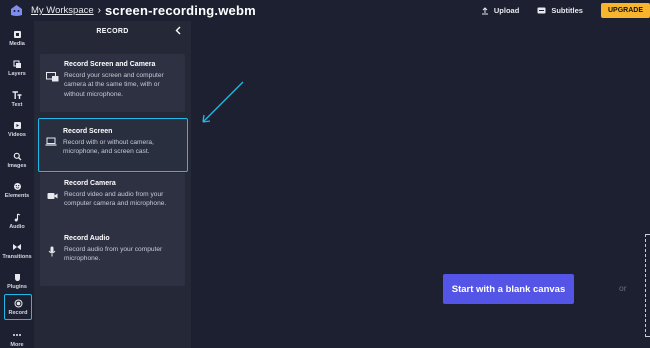  Describe the element at coordinates (17, 257) in the screenshot. I see `rail-label: Transitions` at that location.